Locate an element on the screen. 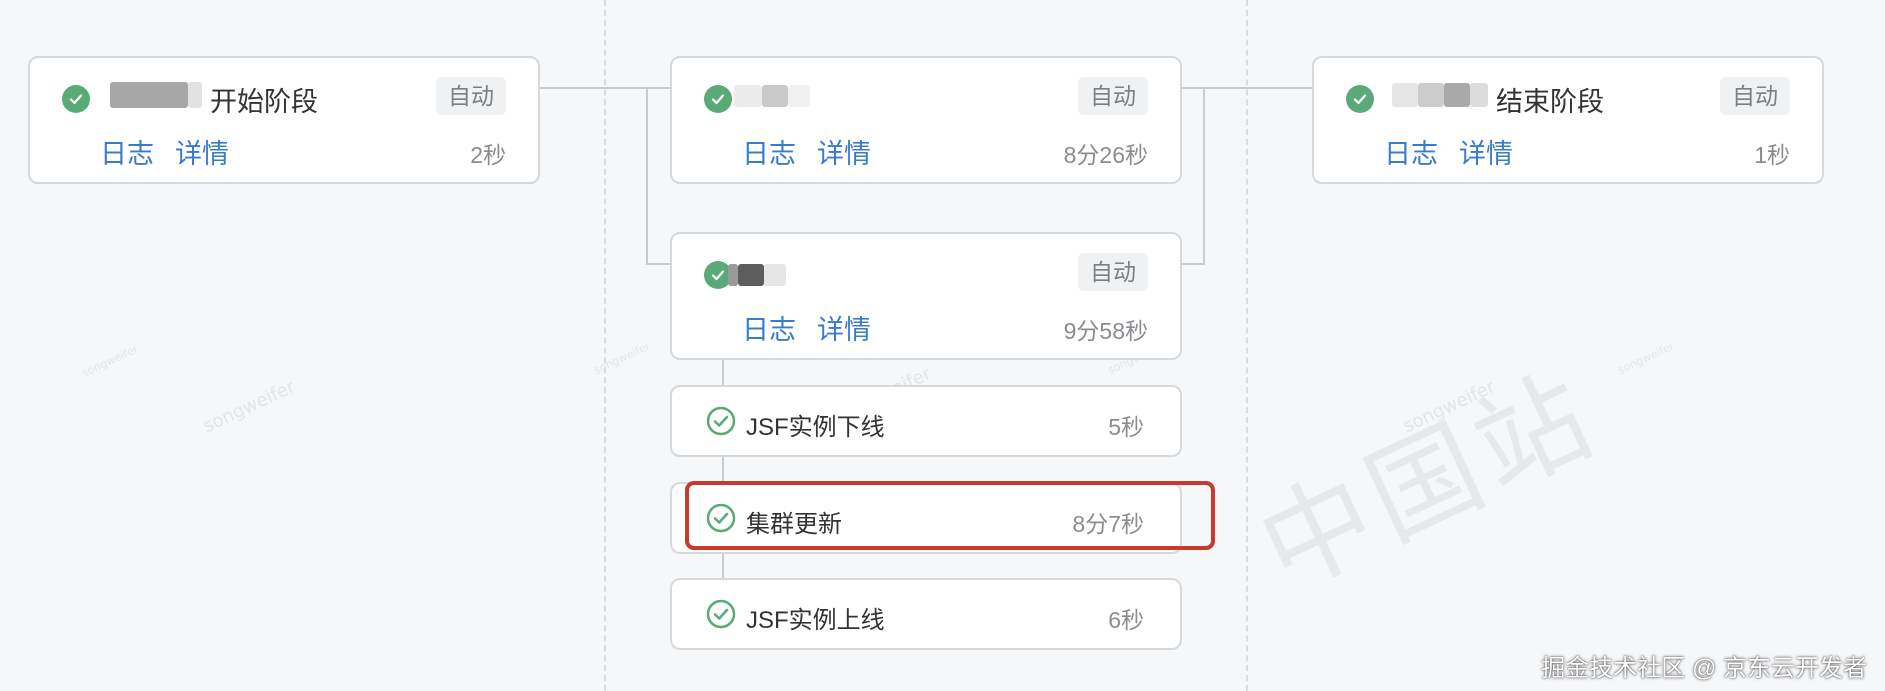 The width and height of the screenshot is (1885, 691). watermark-large-text: 中国站 is located at coordinates (1428, 481).